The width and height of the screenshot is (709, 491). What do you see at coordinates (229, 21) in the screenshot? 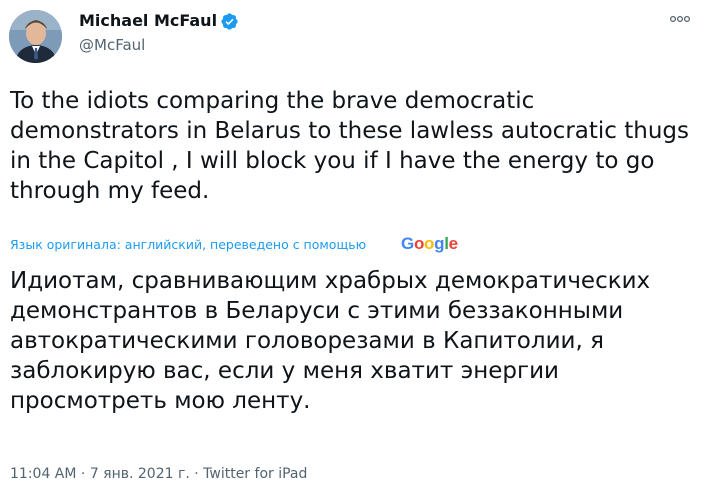
I see `verified-badge-icon` at bounding box center [229, 21].